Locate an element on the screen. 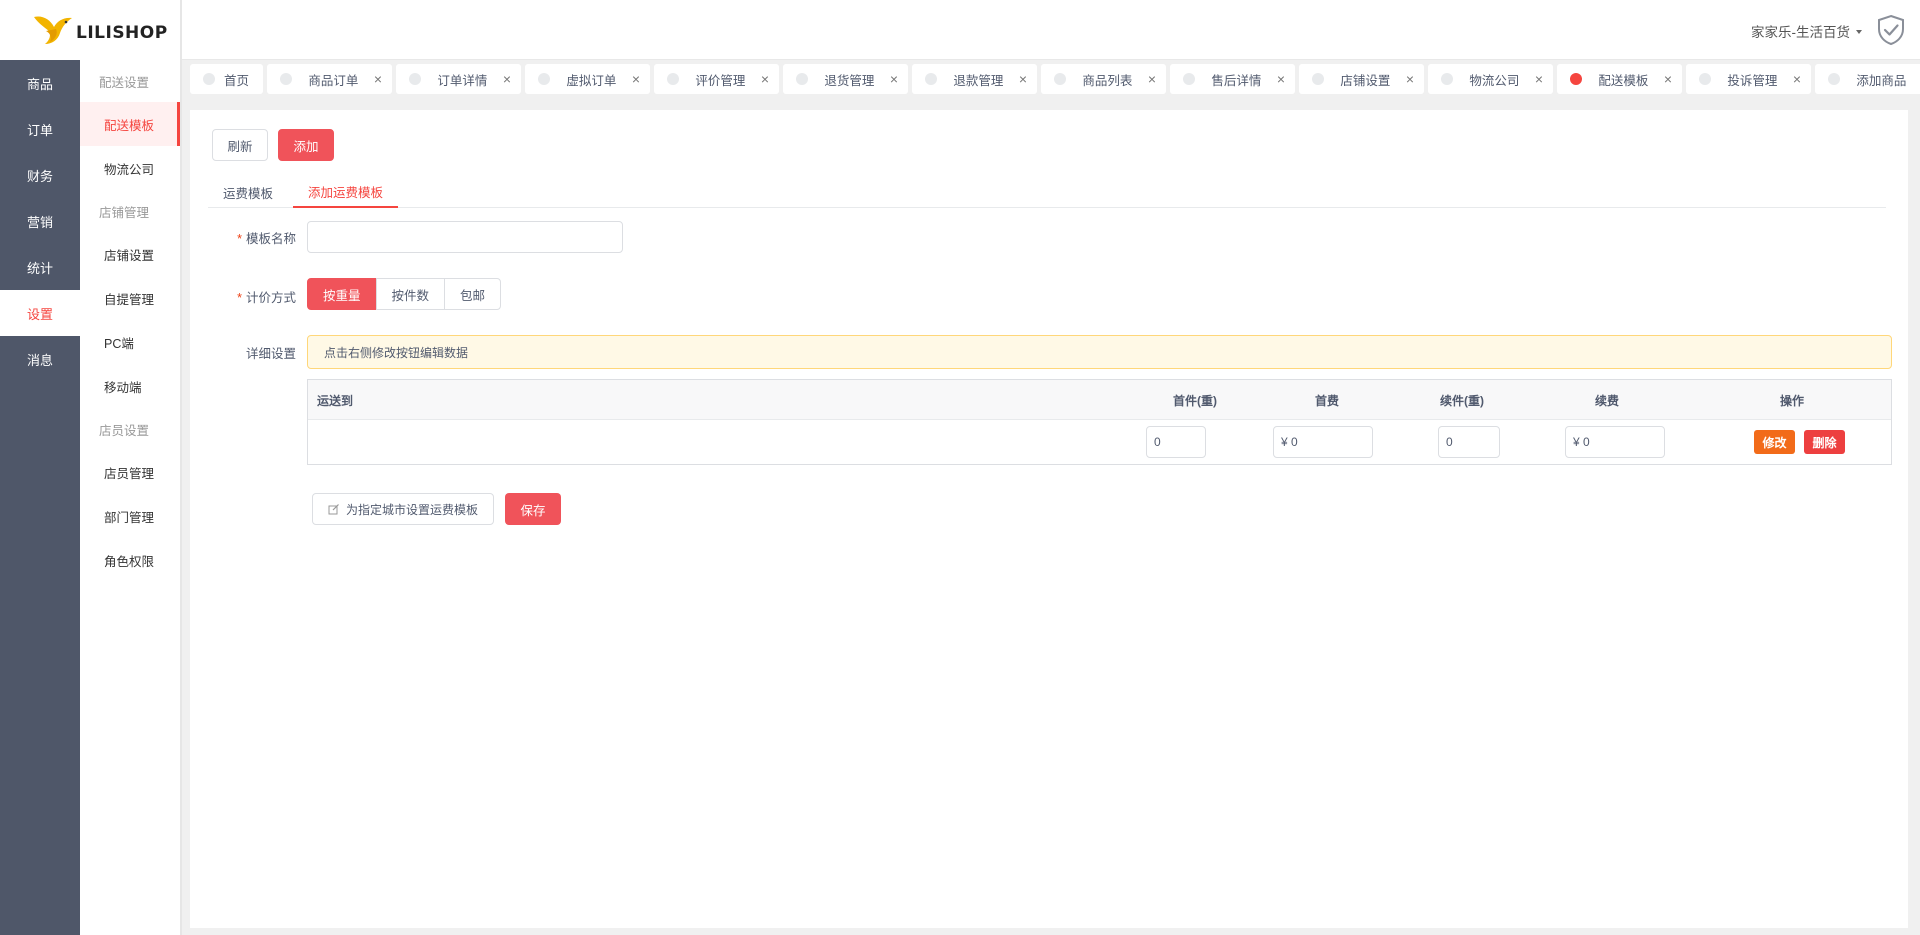 The height and width of the screenshot is (935, 1920). template-name-input is located at coordinates (465, 237).